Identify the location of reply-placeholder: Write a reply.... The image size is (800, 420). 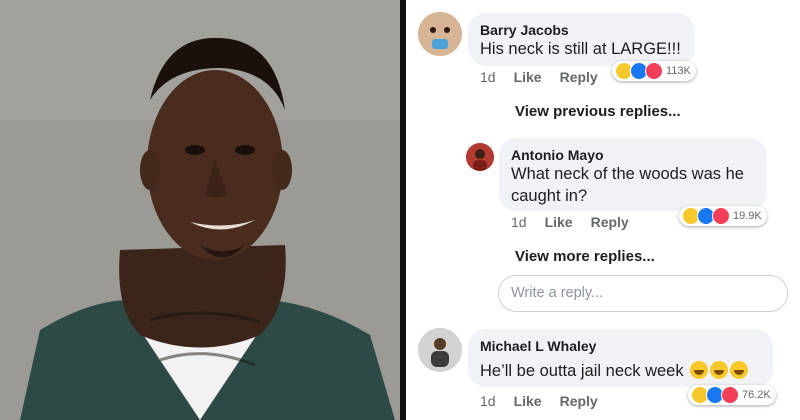
(557, 293).